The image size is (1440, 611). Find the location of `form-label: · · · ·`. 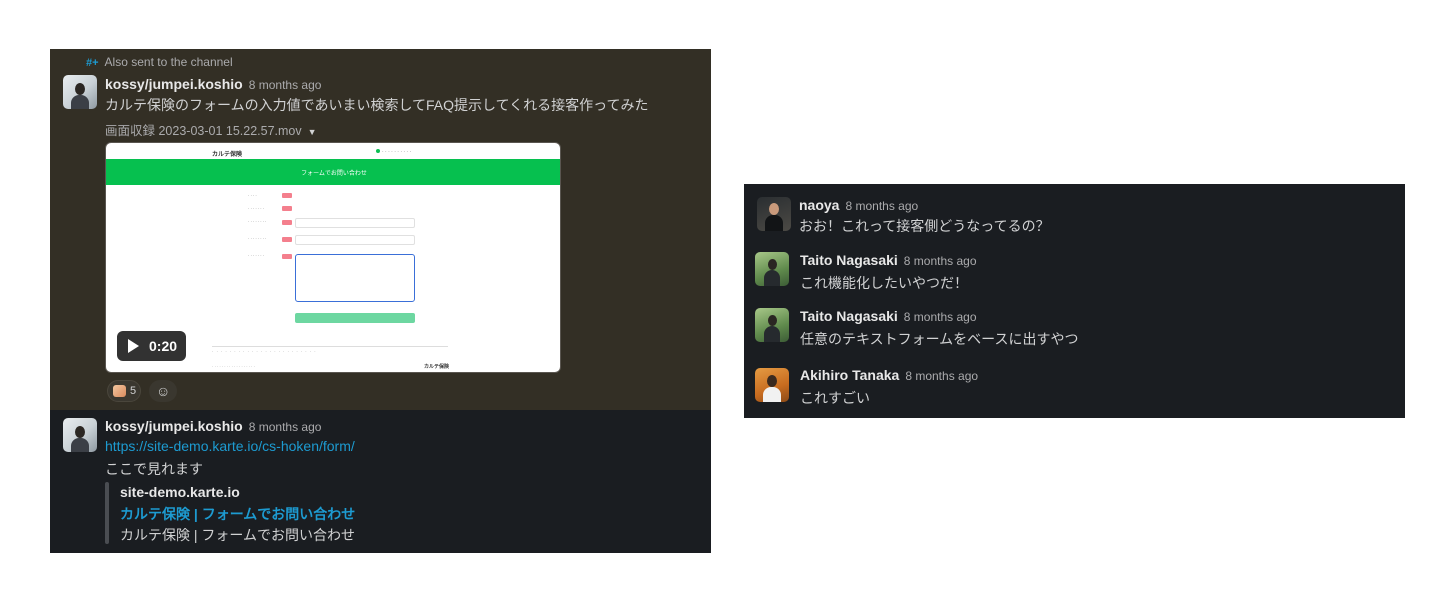

form-label: · · · · is located at coordinates (252, 195).